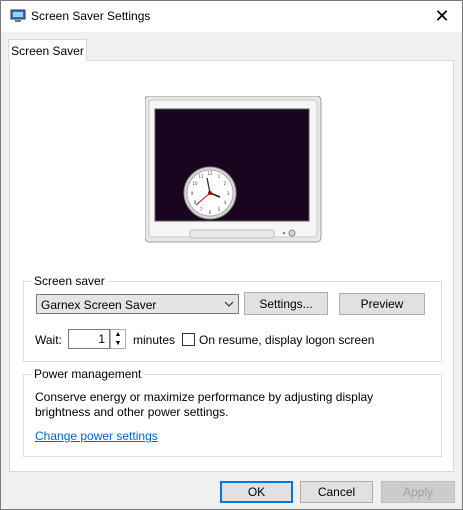 This screenshot has height=510, width=463. Describe the element at coordinates (286, 340) in the screenshot. I see `logon-screen-checkbox-label: On resume, display logon screen` at that location.